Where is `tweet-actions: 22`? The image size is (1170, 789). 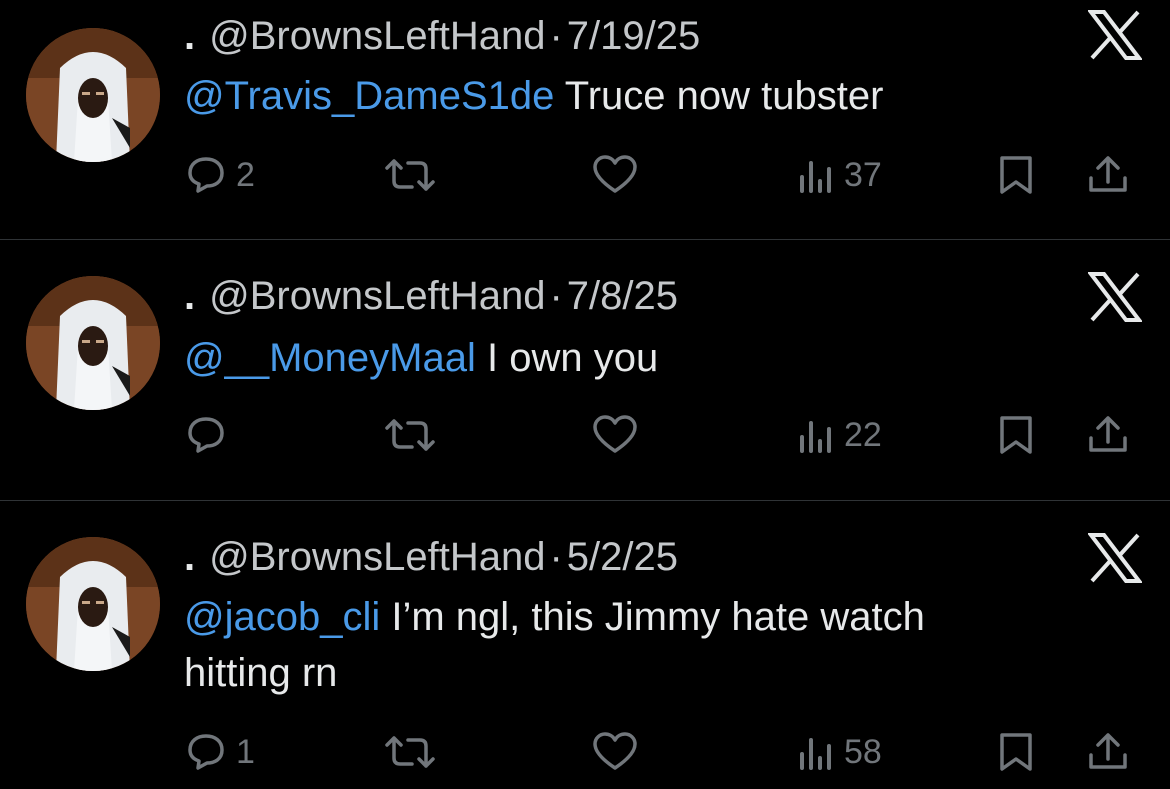 tweet-actions: 22 is located at coordinates (664, 435).